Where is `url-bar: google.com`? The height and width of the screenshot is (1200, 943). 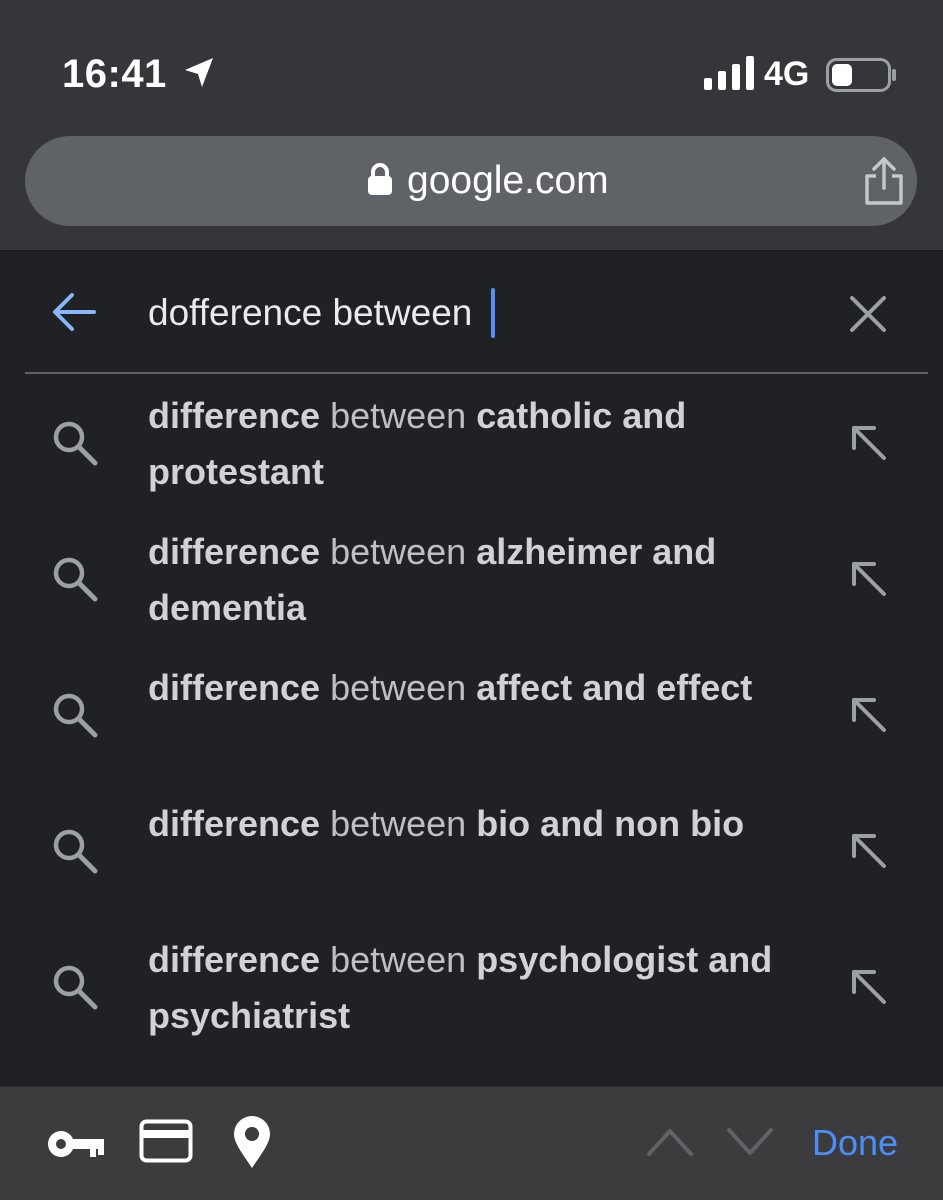 url-bar: google.com is located at coordinates (471, 181).